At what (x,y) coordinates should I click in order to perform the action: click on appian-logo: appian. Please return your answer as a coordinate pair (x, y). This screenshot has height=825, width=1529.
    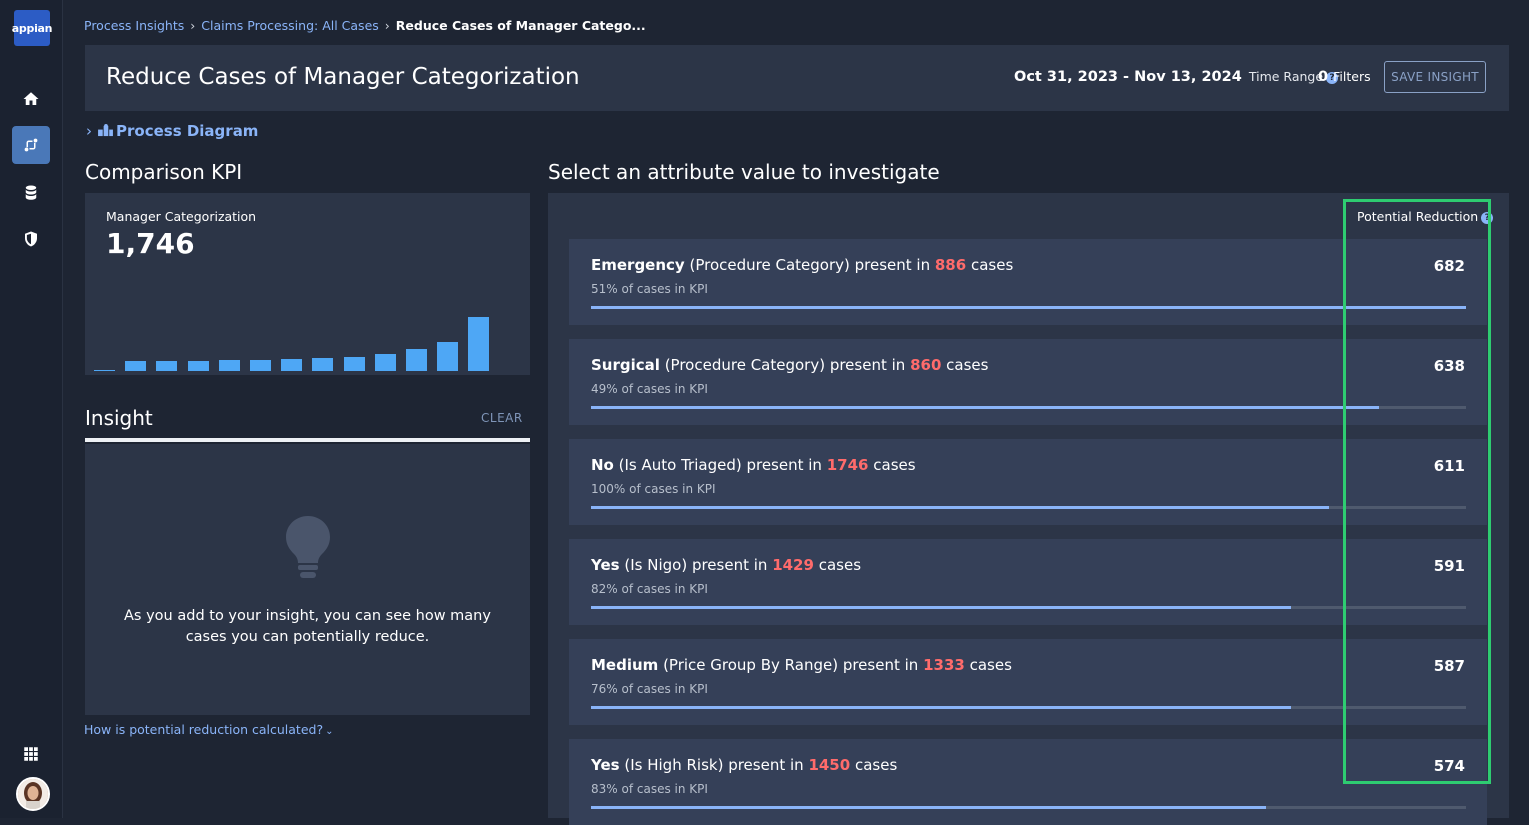
    Looking at the image, I should click on (32, 28).